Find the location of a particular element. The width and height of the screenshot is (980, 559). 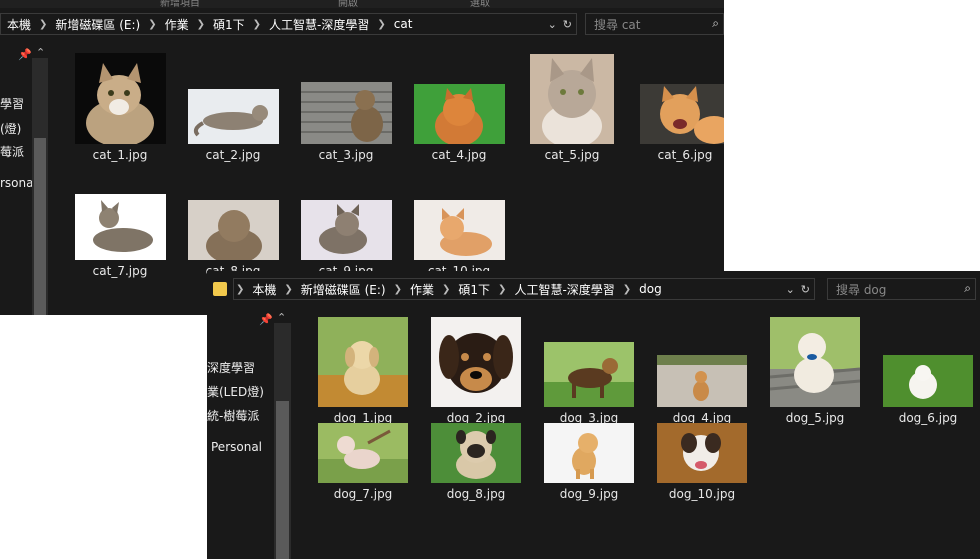

navigation-pane: 📌 ⌃ 深度學習 業(LED燈) 統-樹莓派 Personal is located at coordinates (250, 432).